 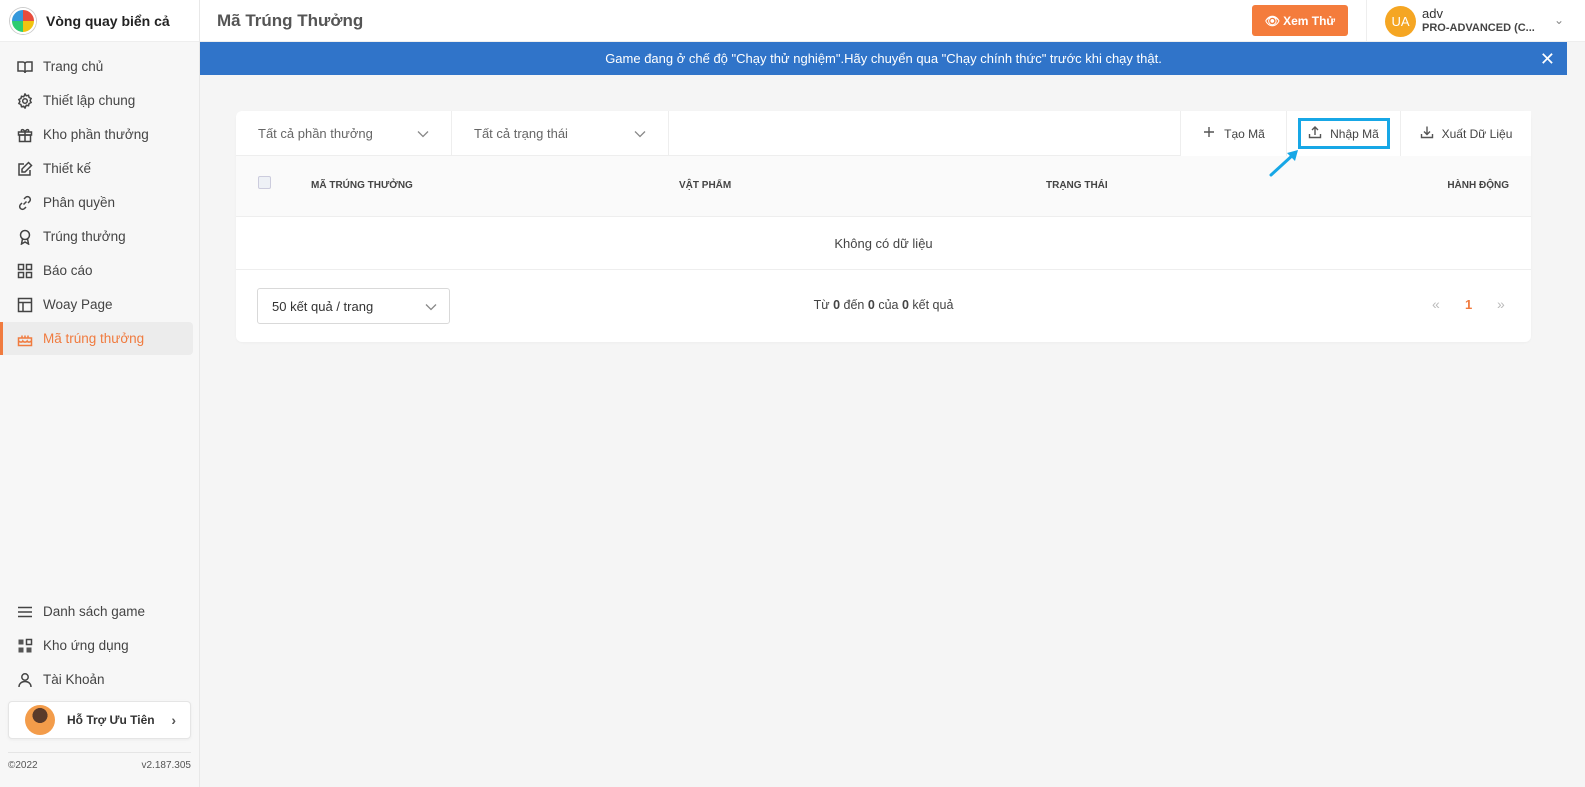 What do you see at coordinates (315, 133) in the screenshot?
I see `reward-filter-value: Tất cả phần thưởng` at bounding box center [315, 133].